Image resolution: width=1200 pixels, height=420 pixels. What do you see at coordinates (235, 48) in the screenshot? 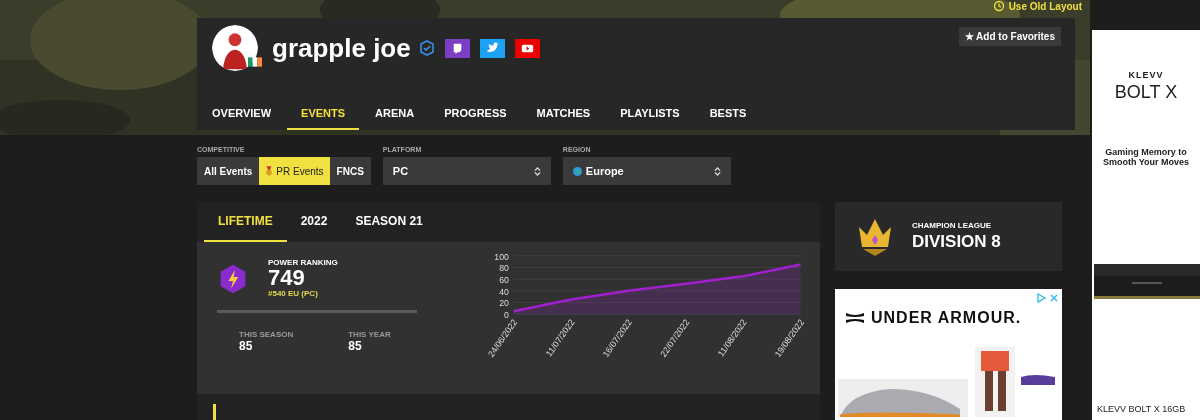
I see `avatar` at bounding box center [235, 48].